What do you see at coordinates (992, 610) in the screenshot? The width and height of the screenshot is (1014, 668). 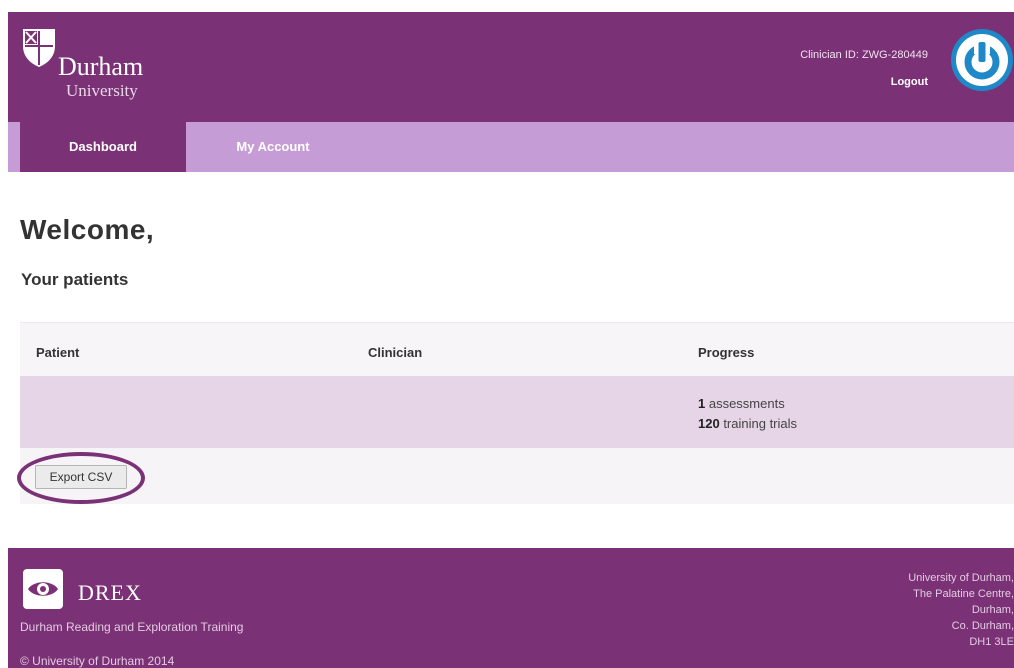 I see `address-line: Durham,` at bounding box center [992, 610].